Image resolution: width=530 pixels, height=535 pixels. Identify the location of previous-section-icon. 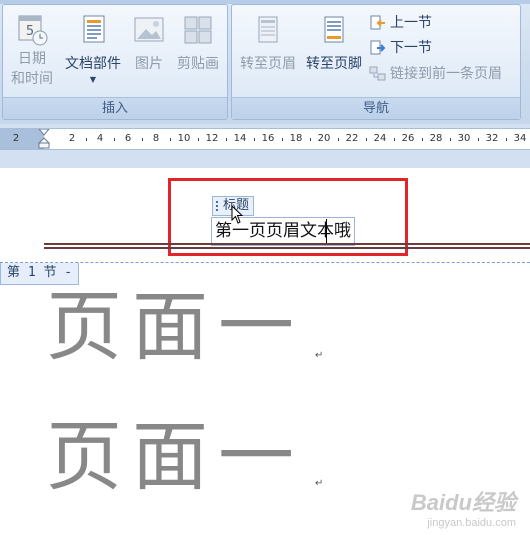
(377, 22).